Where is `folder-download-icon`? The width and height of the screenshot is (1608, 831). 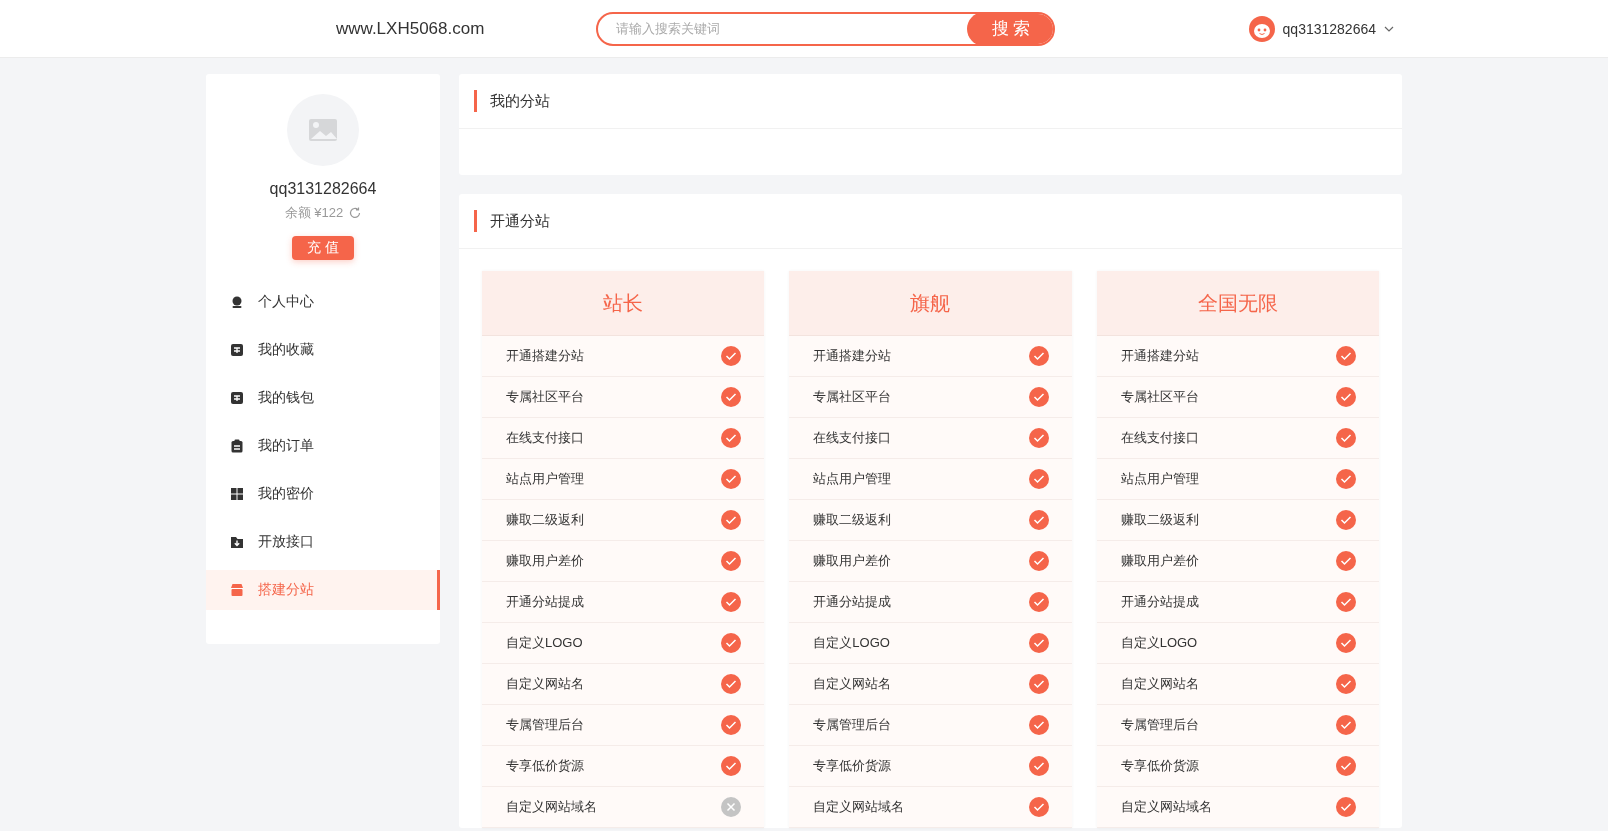
folder-download-icon is located at coordinates (237, 542).